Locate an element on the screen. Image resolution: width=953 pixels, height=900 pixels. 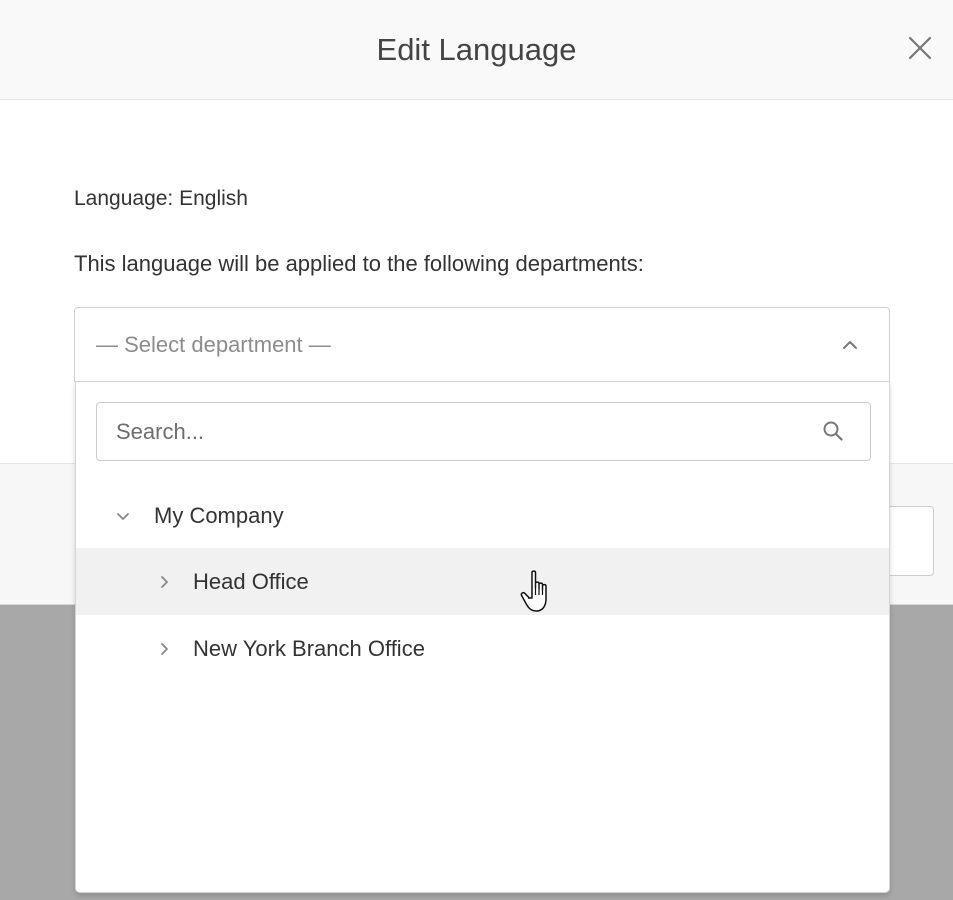
tree-item-head-office: Head Office is located at coordinates (482, 581).